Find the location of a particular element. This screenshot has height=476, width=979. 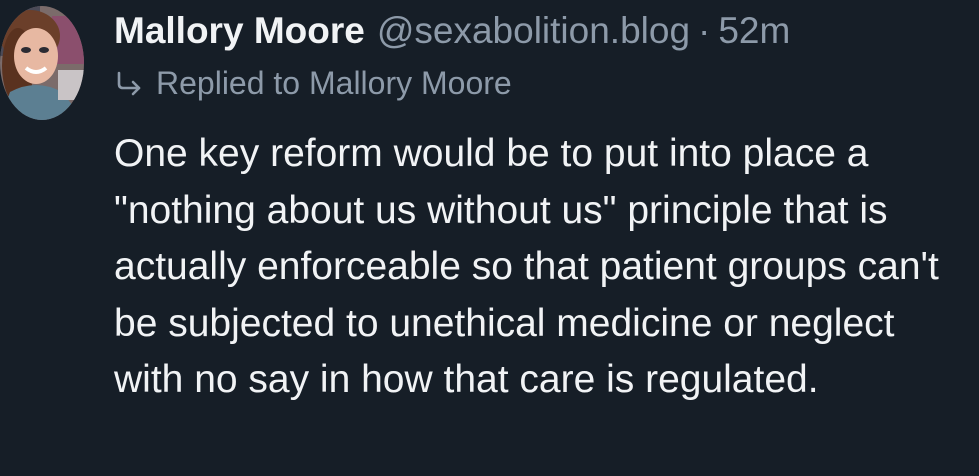

post-timestamp: 52m is located at coordinates (754, 30).